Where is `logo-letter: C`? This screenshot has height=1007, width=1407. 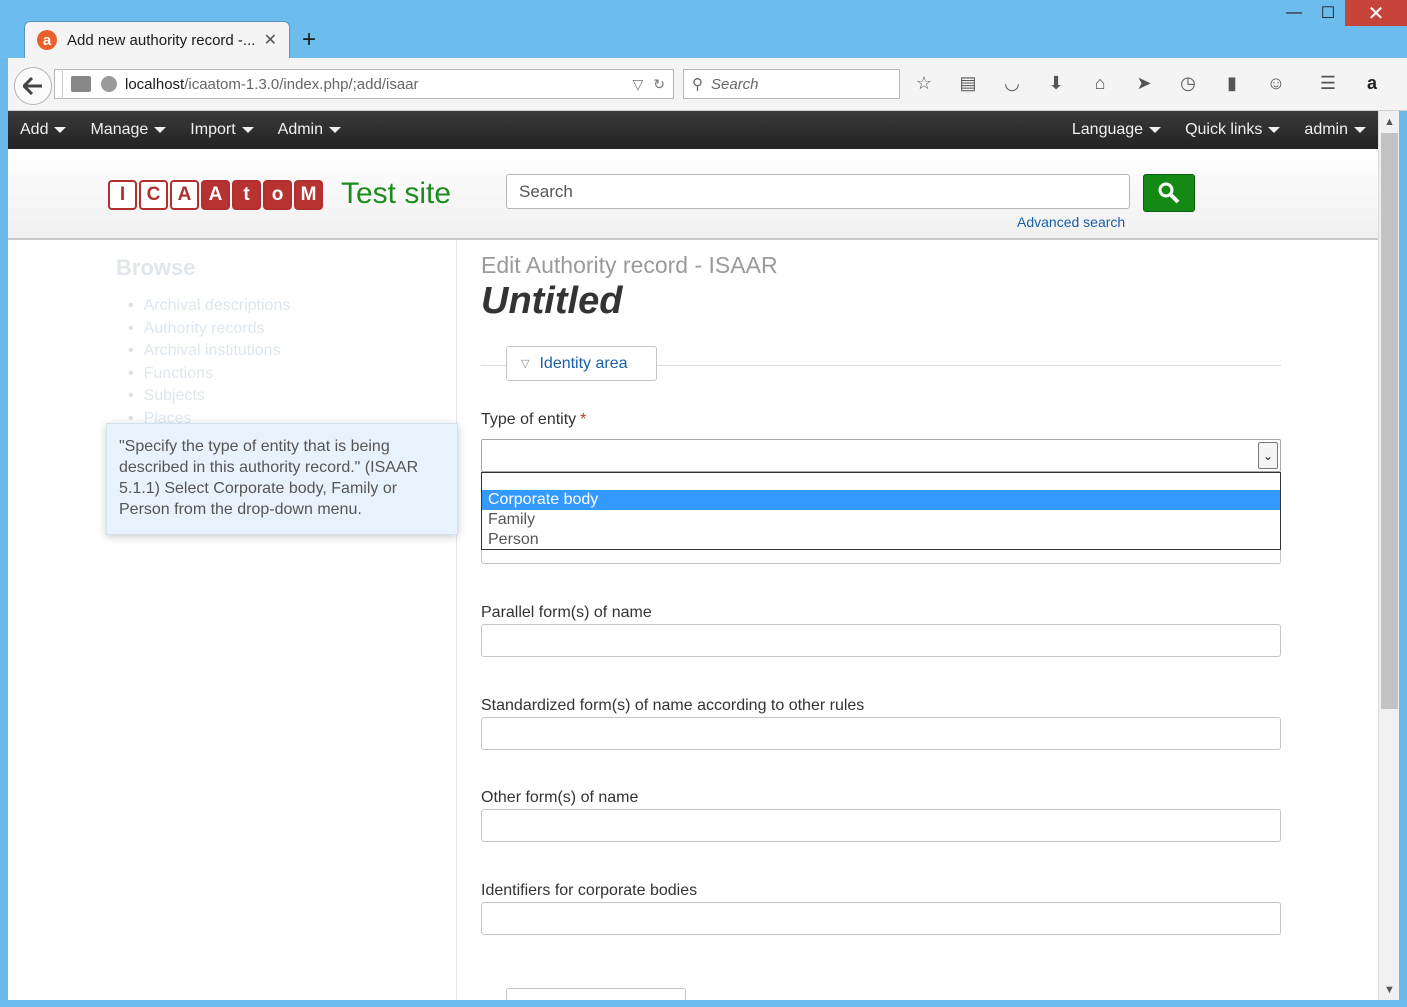
logo-letter: C is located at coordinates (153, 195).